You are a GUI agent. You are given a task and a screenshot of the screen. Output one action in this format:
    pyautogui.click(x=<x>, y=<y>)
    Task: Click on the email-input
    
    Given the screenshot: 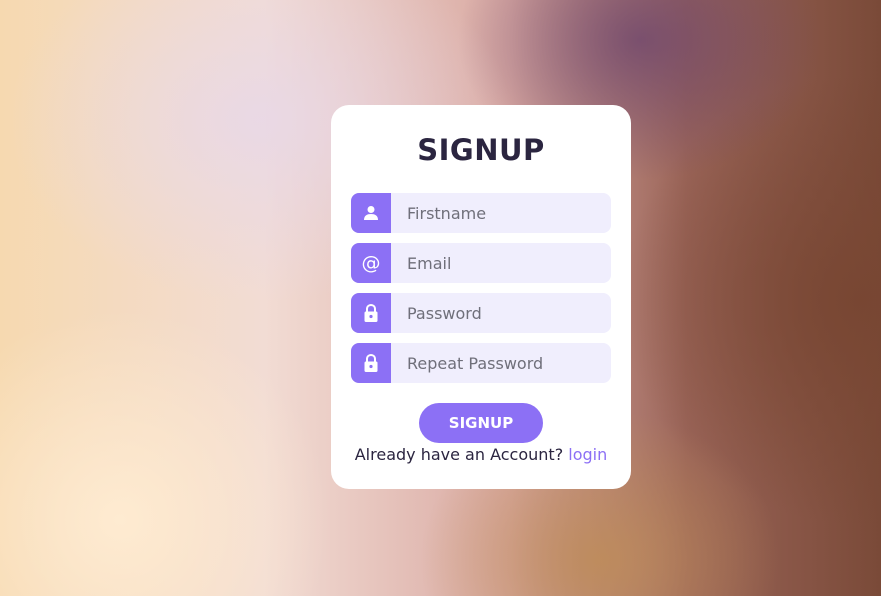 What is the action you would take?
    pyautogui.click(x=501, y=263)
    